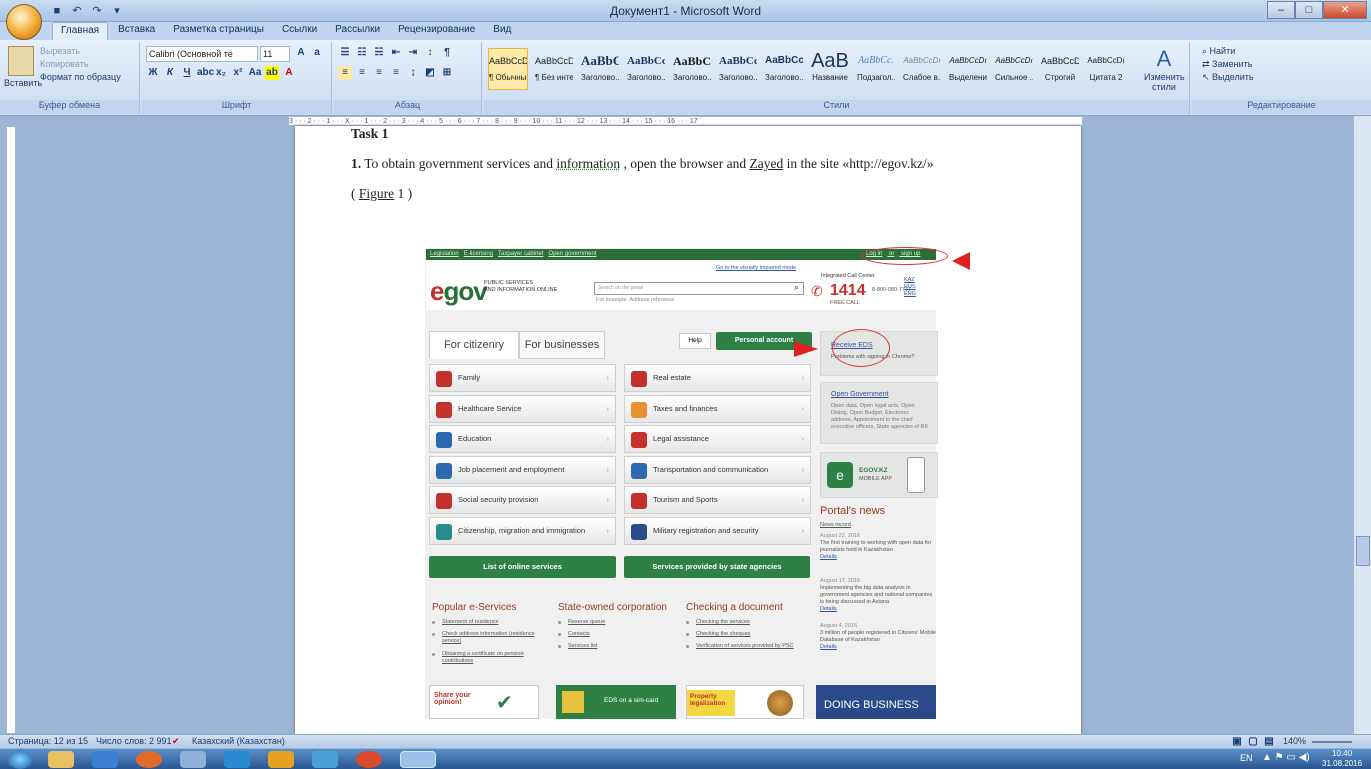 The width and height of the screenshot is (1371, 769). Describe the element at coordinates (237, 759) in the screenshot. I see `ie-icon` at that location.